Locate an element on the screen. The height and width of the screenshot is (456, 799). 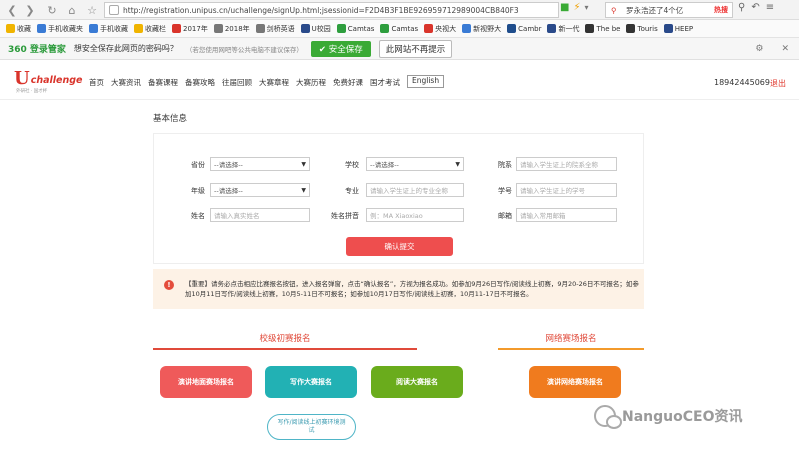
logo-letter: U is located at coordinates (22, 78).